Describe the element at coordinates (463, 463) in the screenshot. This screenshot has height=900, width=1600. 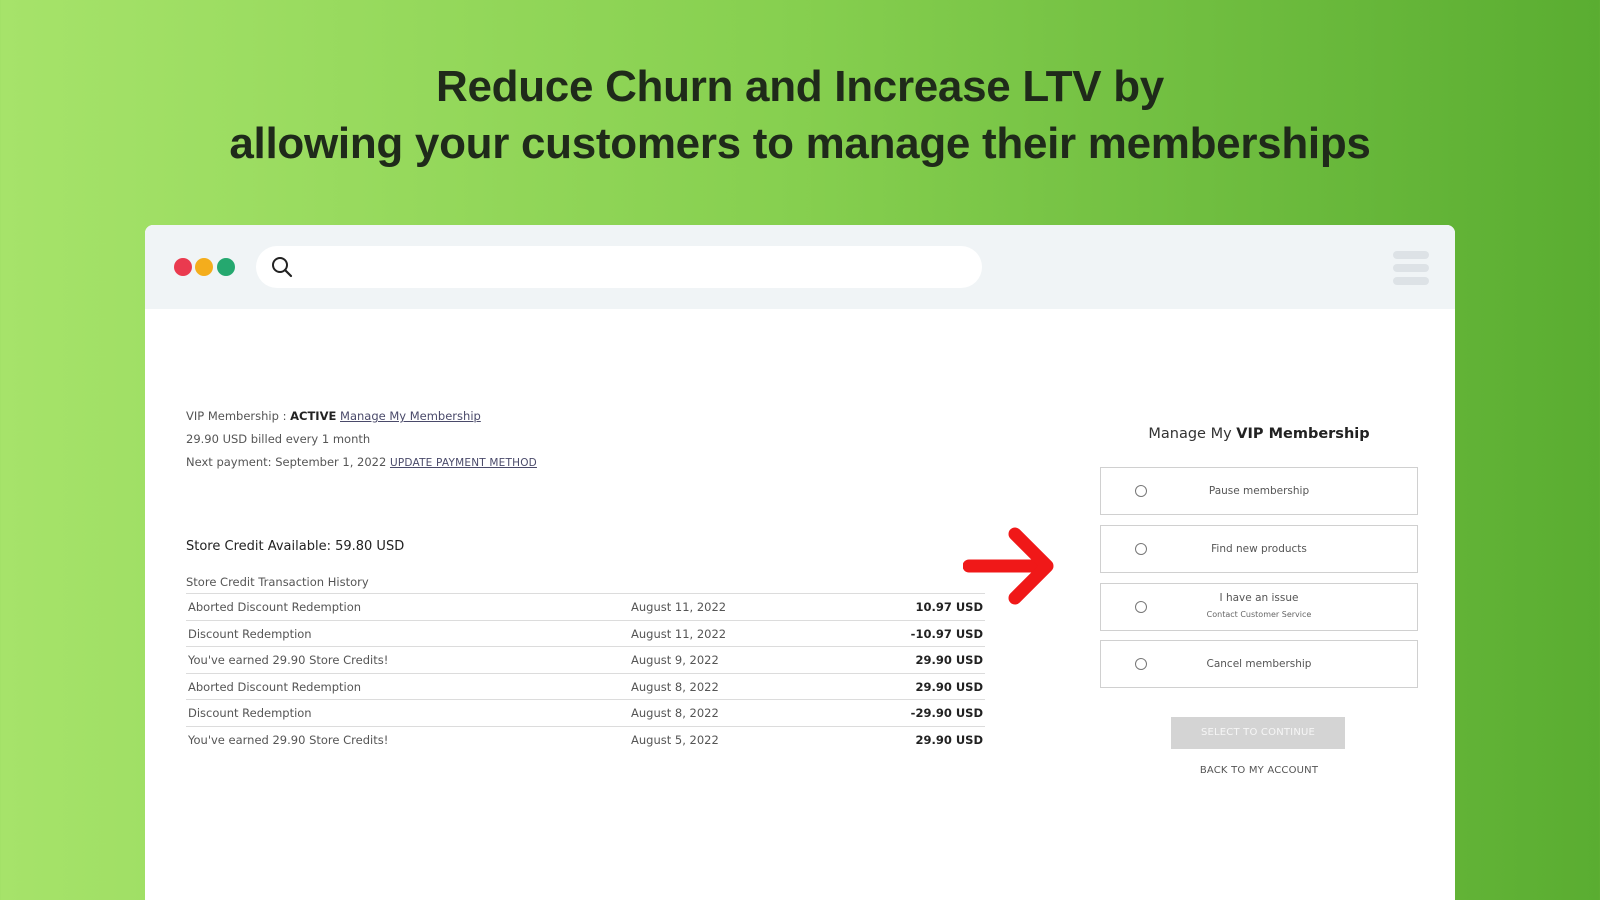
I see `update-payment-link: UPDATE PAYMENT METHOD` at that location.